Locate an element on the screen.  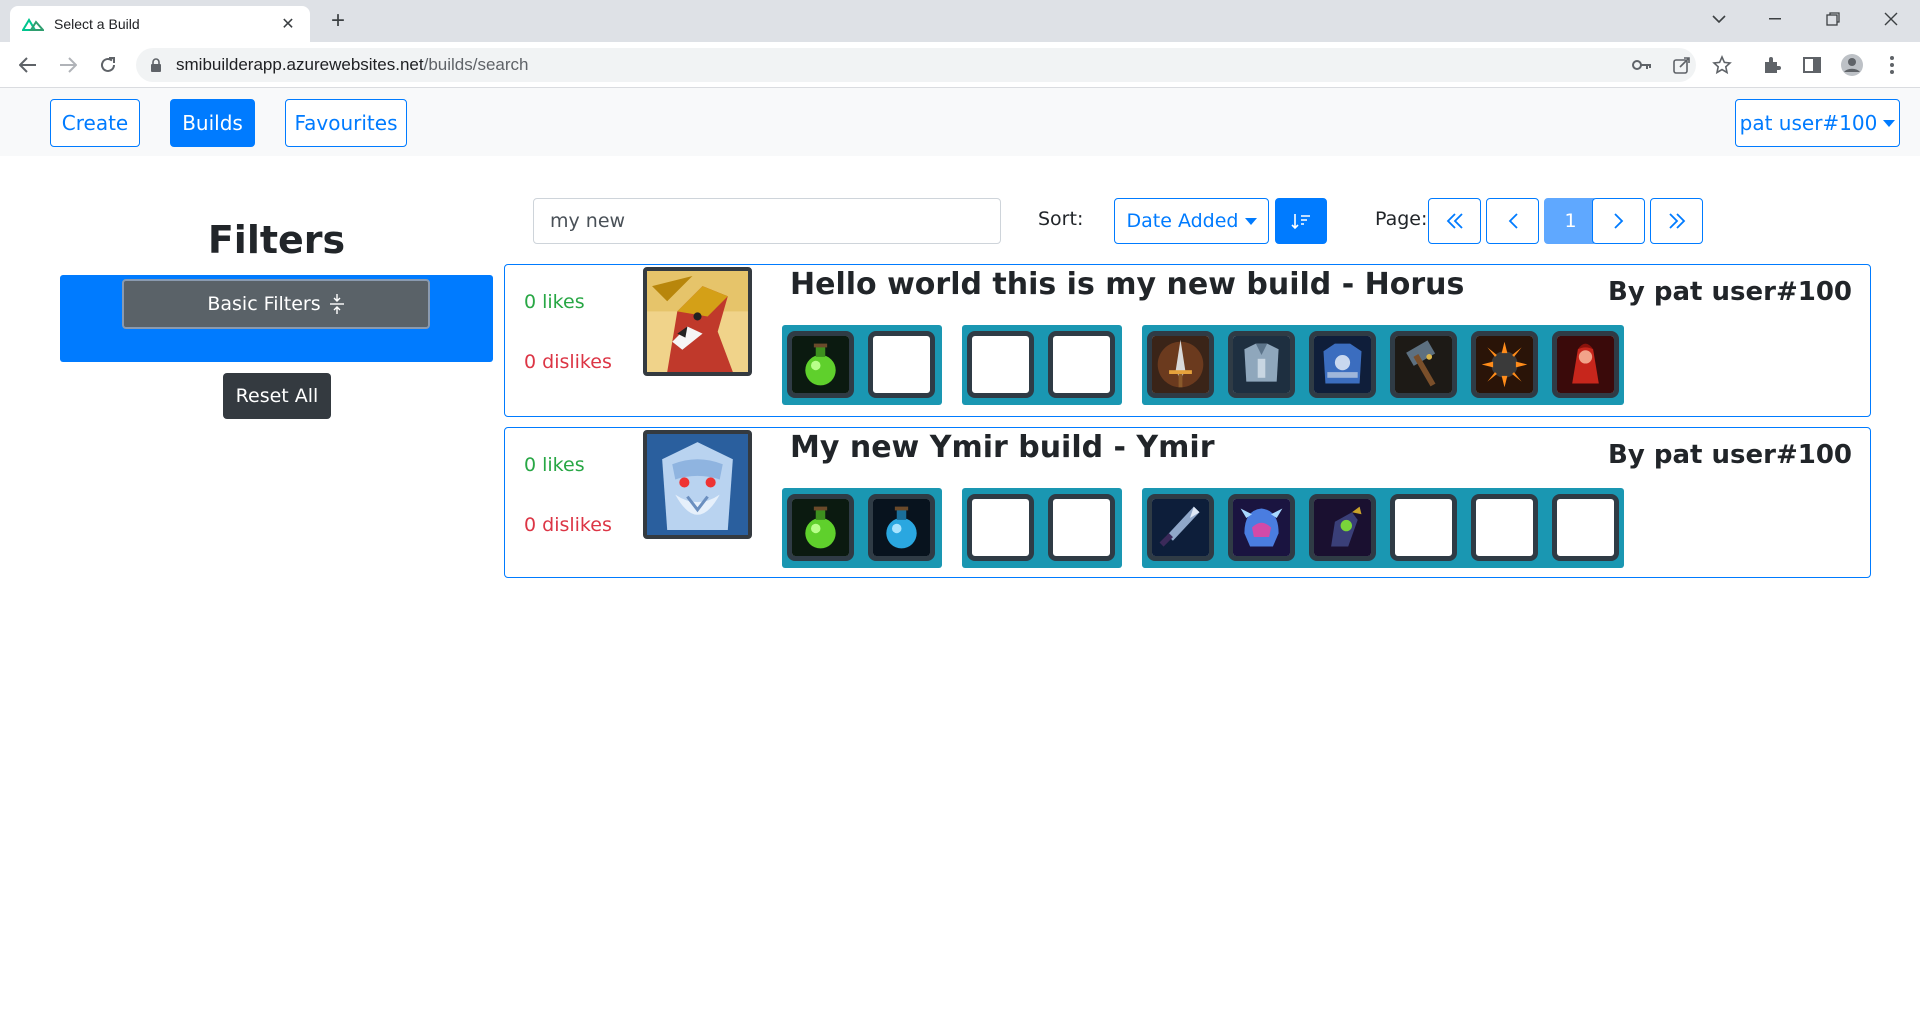
build-search-input is located at coordinates (767, 221).